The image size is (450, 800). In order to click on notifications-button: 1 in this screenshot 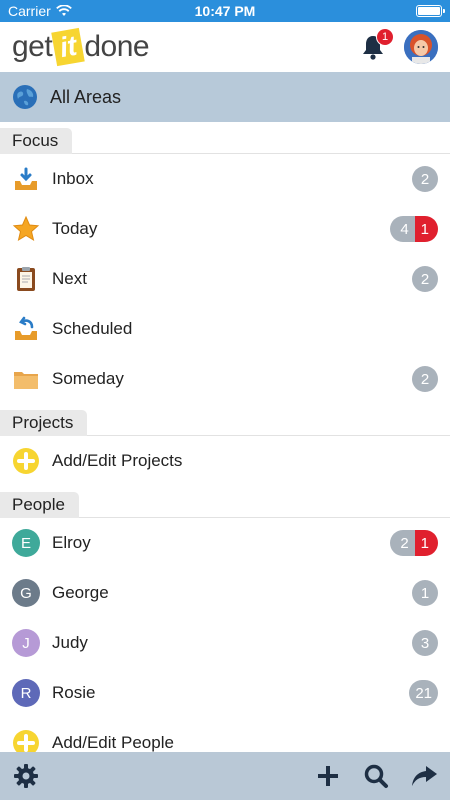, I will do `click(376, 45)`.